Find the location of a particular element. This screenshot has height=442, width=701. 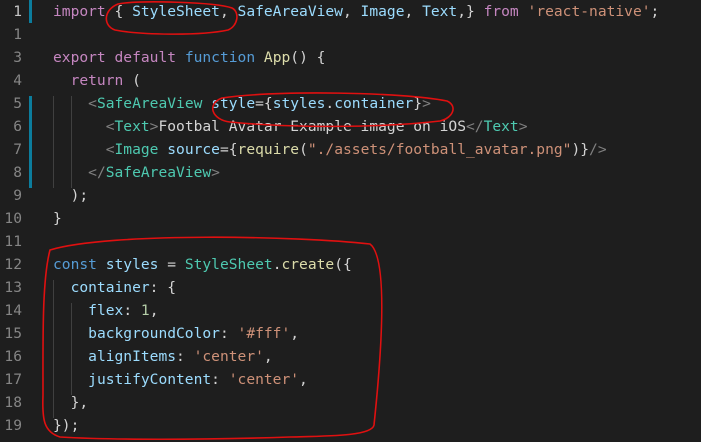

code-token: }); is located at coordinates (66, 425).